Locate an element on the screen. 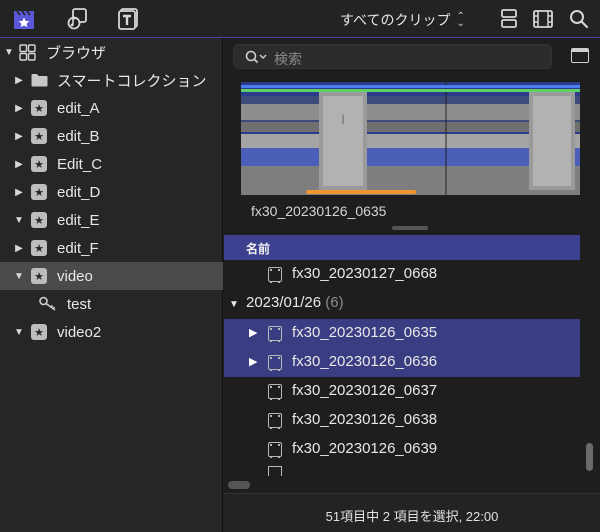 This screenshot has width=600, height=532. sidebar-item-edit-a: ▶ ★ edit_A is located at coordinates (111, 108).